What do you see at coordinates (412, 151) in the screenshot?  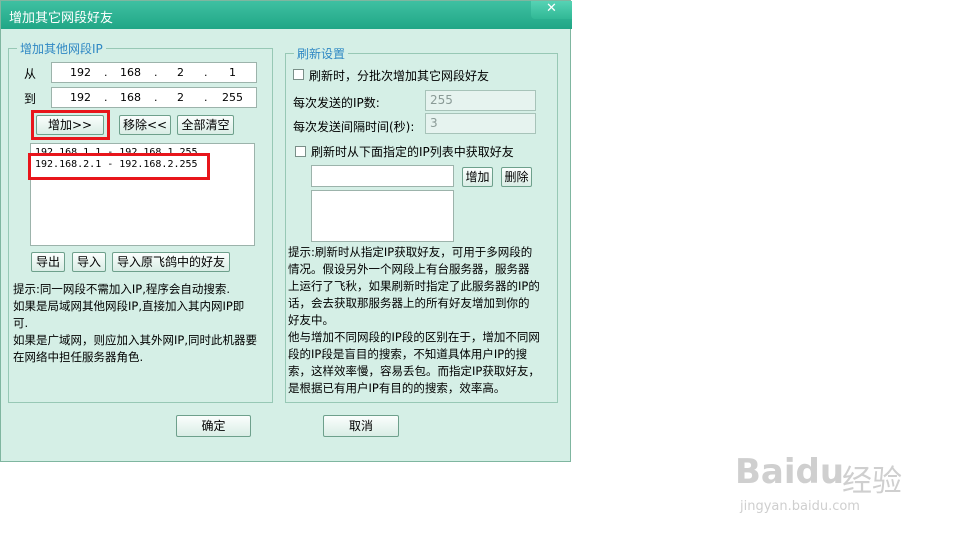 I see `ip-list-label: 刷新时从下面指定的IP列表中获取好友` at bounding box center [412, 151].